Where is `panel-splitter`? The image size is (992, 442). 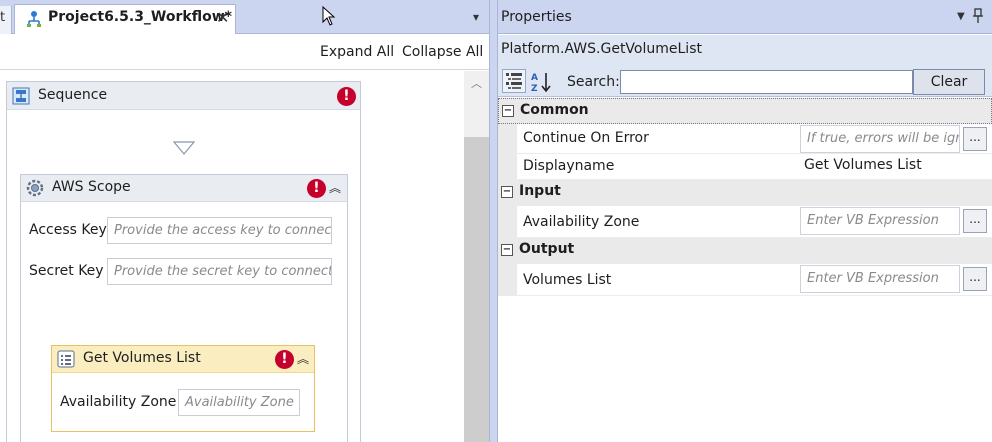
panel-splitter is located at coordinates (493, 221).